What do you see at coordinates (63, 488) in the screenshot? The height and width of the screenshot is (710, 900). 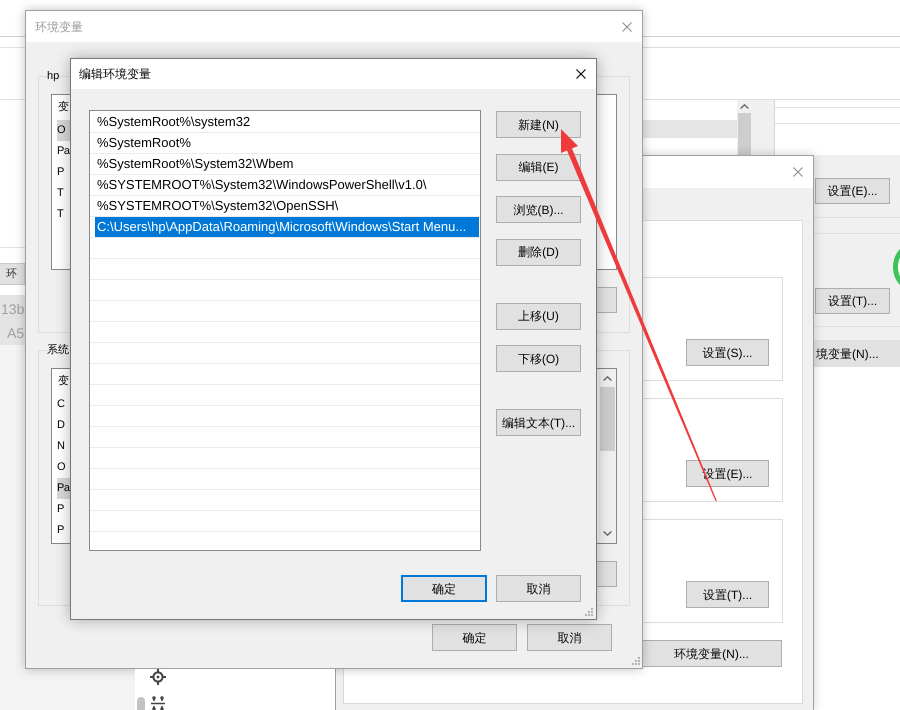 I see `list-item: Pa` at bounding box center [63, 488].